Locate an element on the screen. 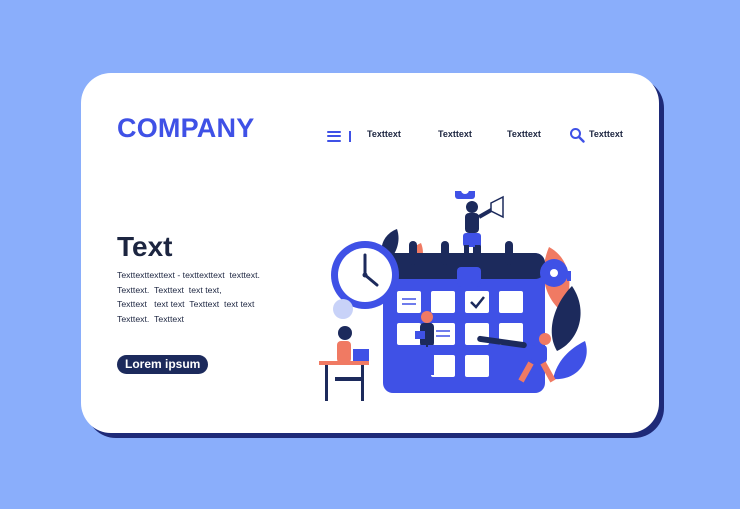 This screenshot has width=740, height=509. search-icon is located at coordinates (577, 135).